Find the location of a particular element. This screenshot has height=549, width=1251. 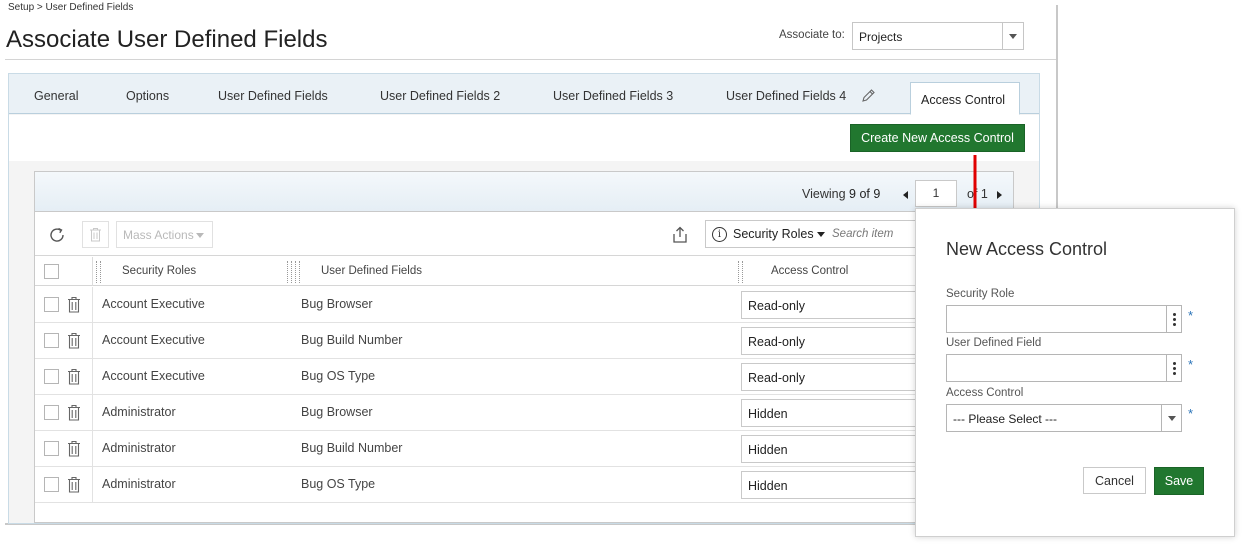

info-icon: i is located at coordinates (719, 234).